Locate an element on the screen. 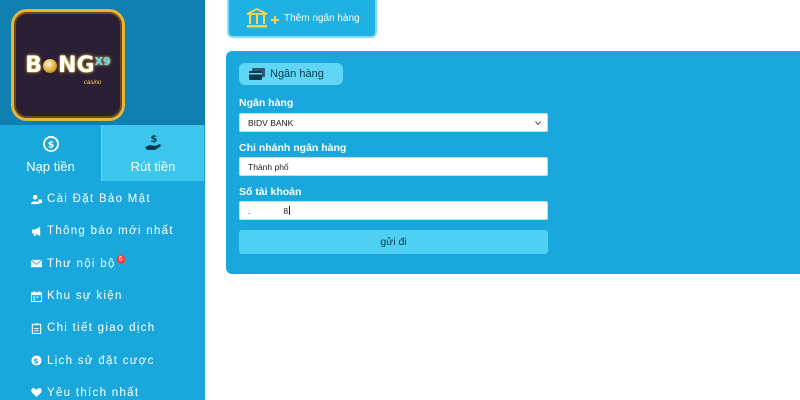 The image size is (800, 400). menu-item-label: Cài Đặt Bảo Mật is located at coordinates (99, 199).